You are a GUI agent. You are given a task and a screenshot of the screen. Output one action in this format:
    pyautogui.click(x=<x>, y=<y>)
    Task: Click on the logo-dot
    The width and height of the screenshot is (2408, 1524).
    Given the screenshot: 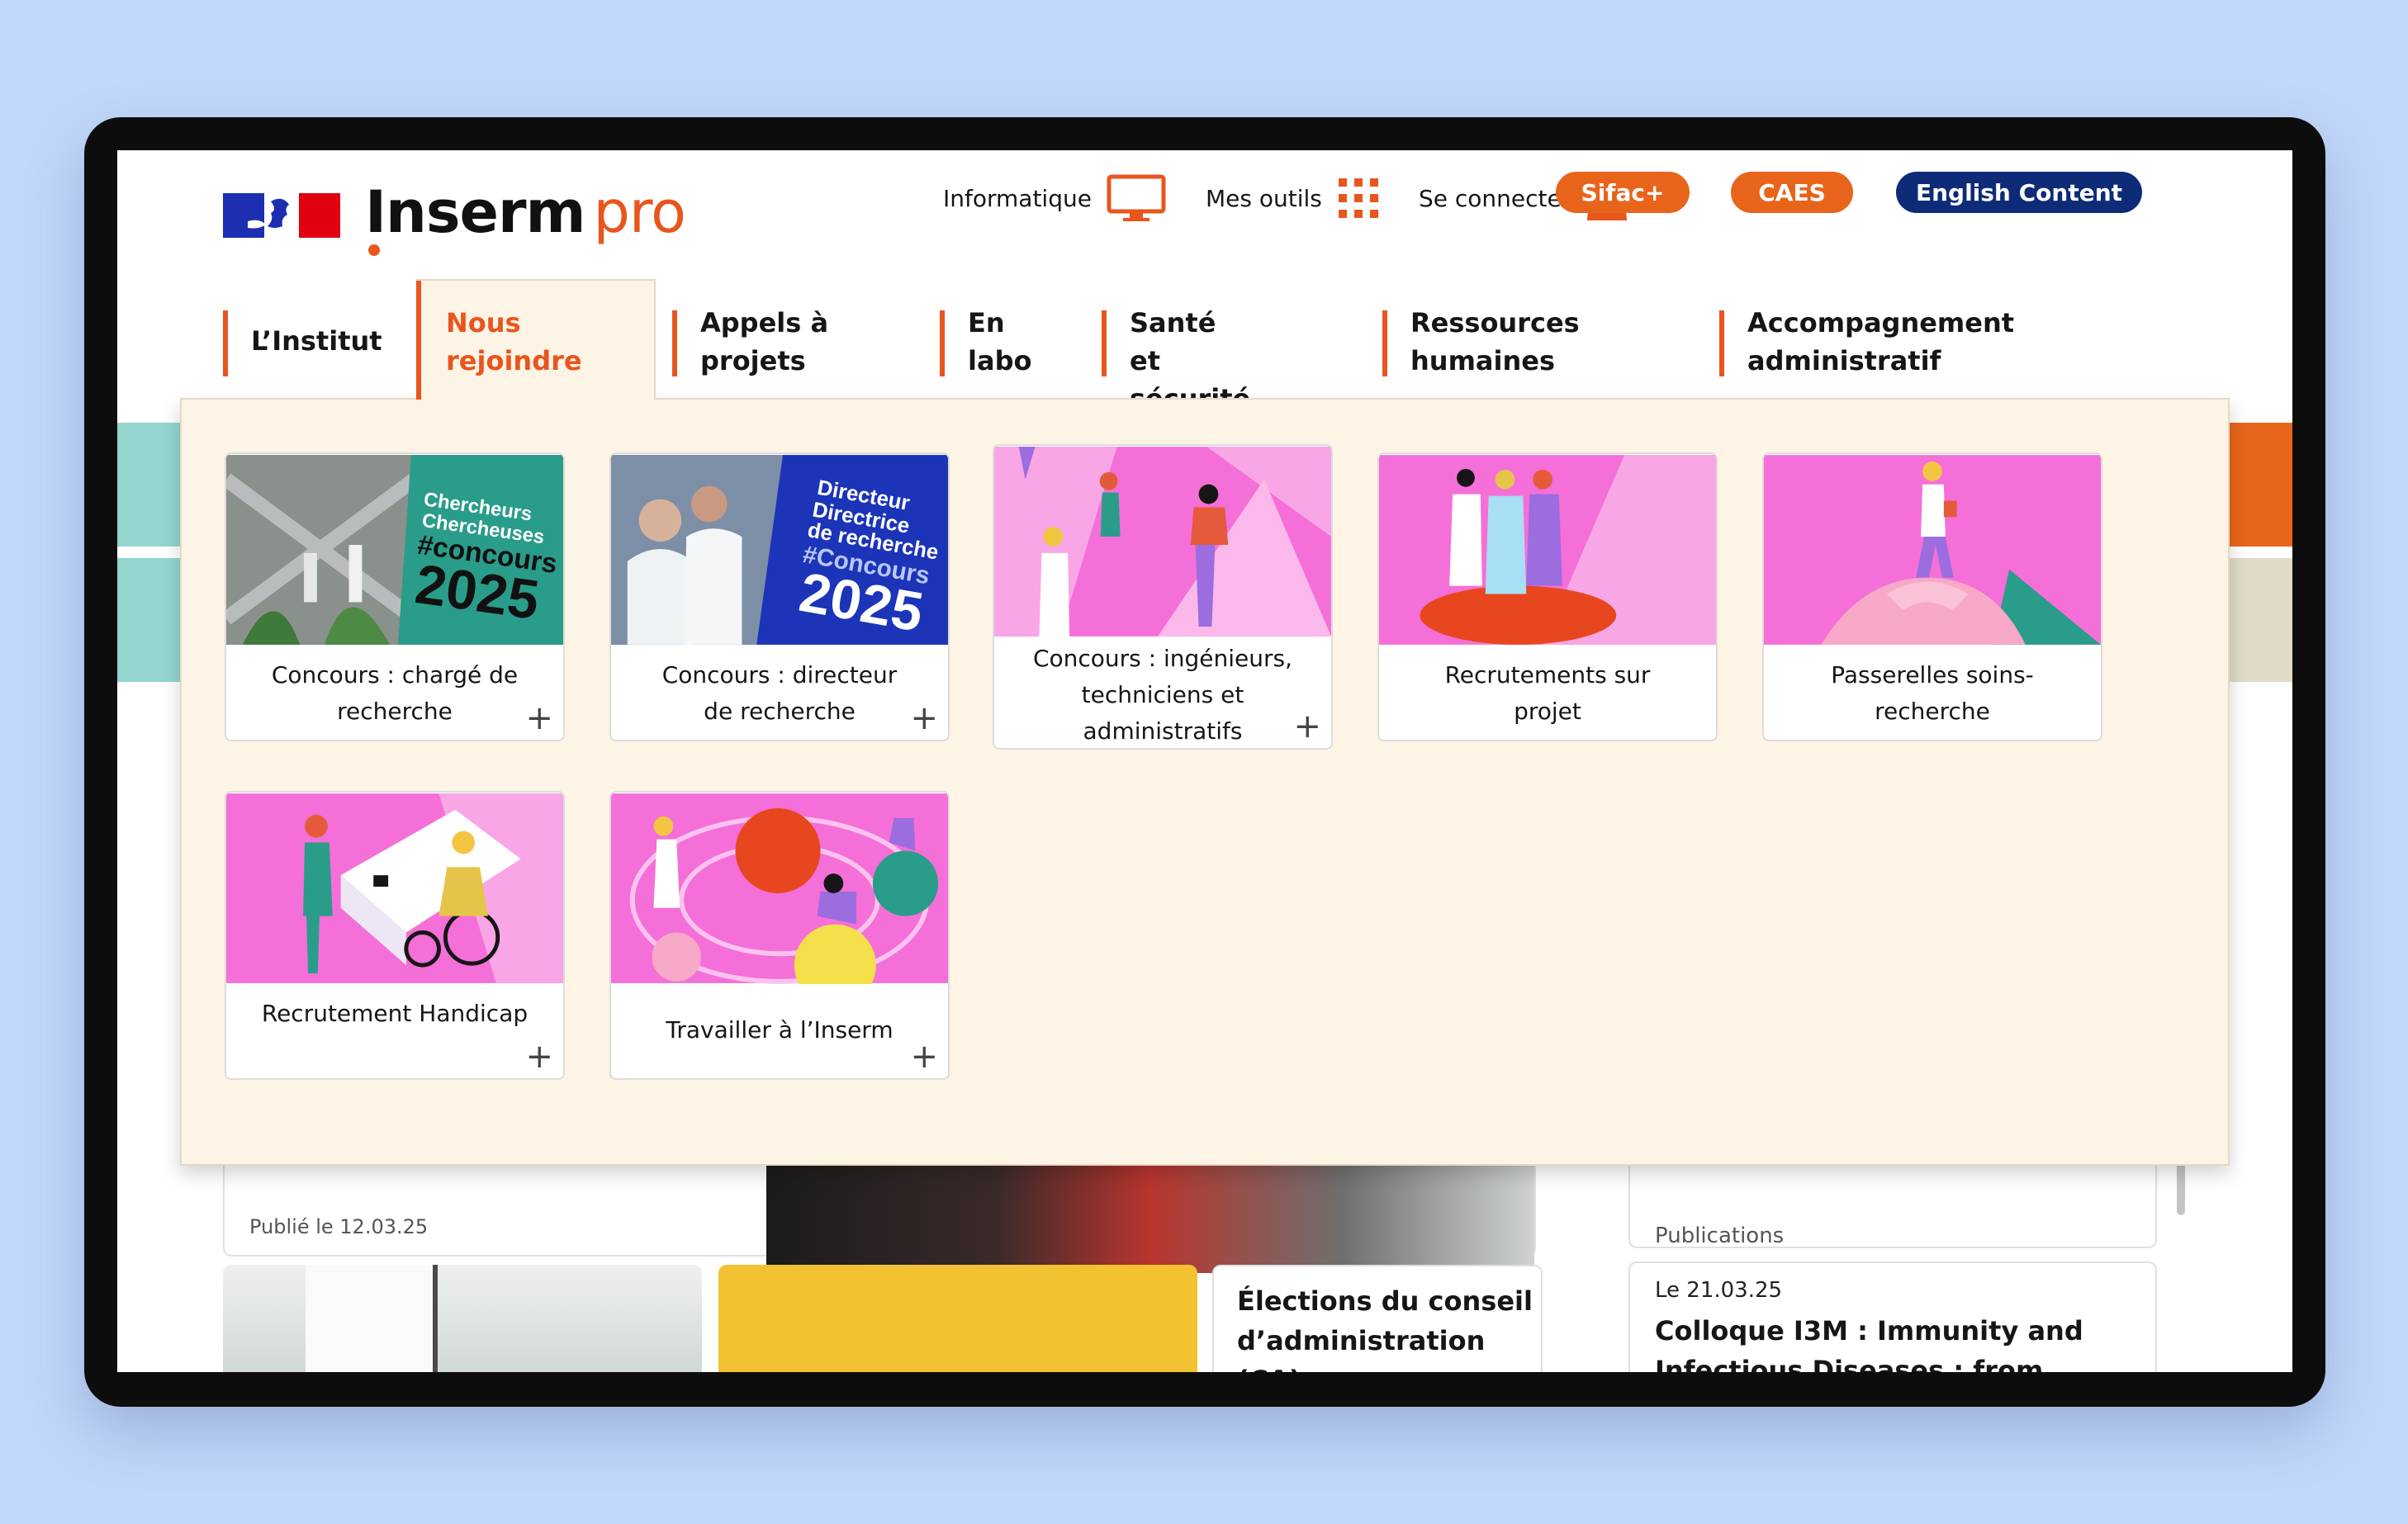 What is the action you would take?
    pyautogui.click(x=374, y=250)
    